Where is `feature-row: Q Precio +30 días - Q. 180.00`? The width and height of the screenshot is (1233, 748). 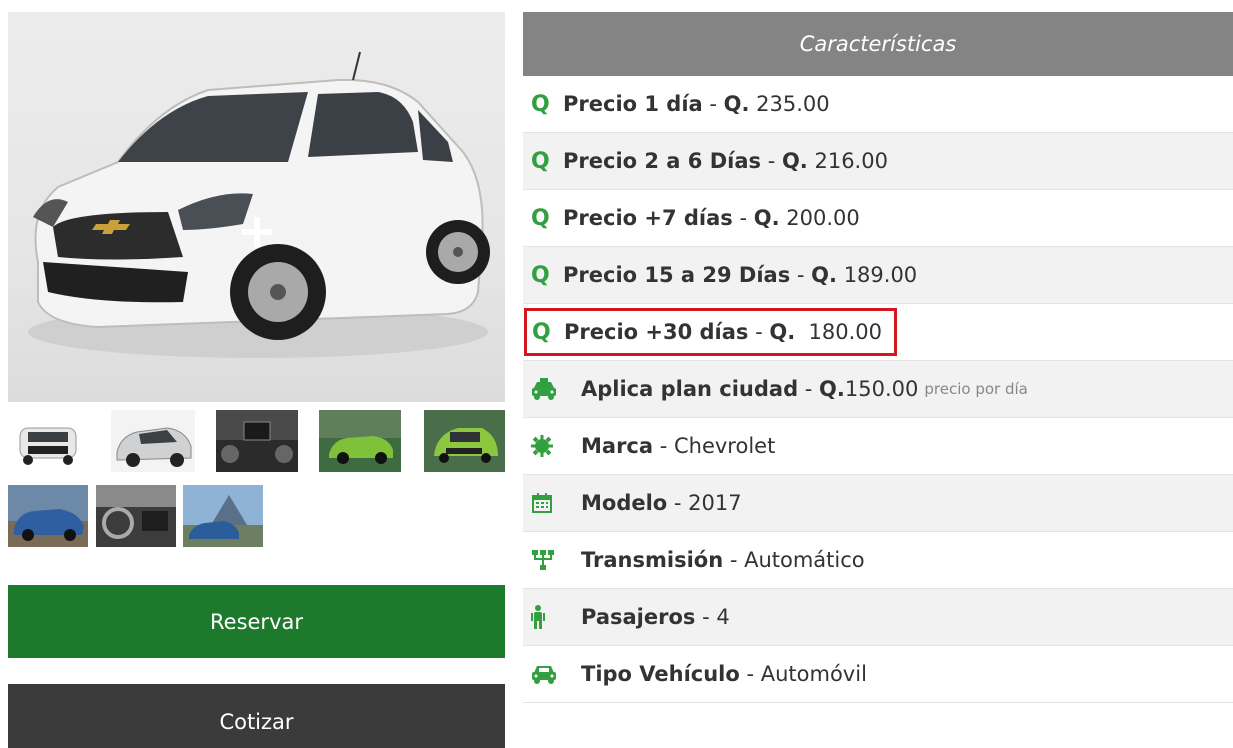 feature-row: Q Precio +30 días - Q. 180.00 is located at coordinates (878, 332).